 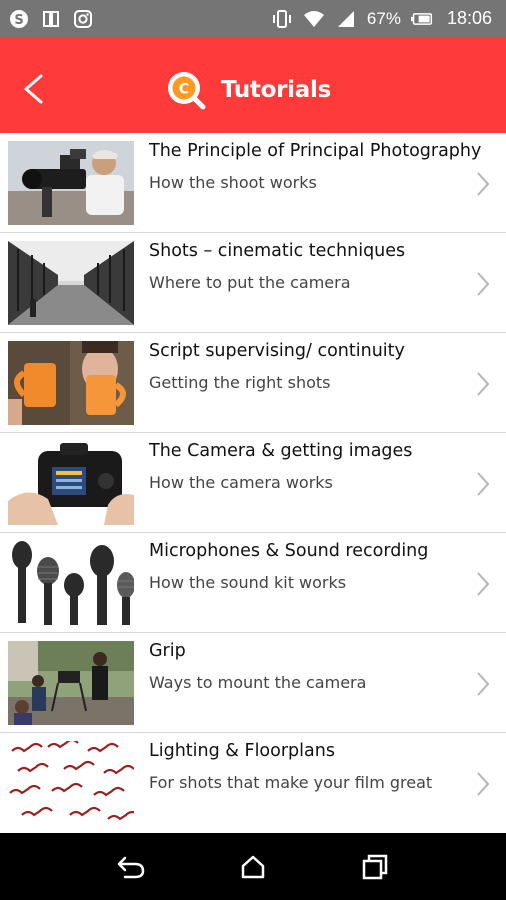 I want to click on item-subtitle: Where to put the camera, so click(x=250, y=282).